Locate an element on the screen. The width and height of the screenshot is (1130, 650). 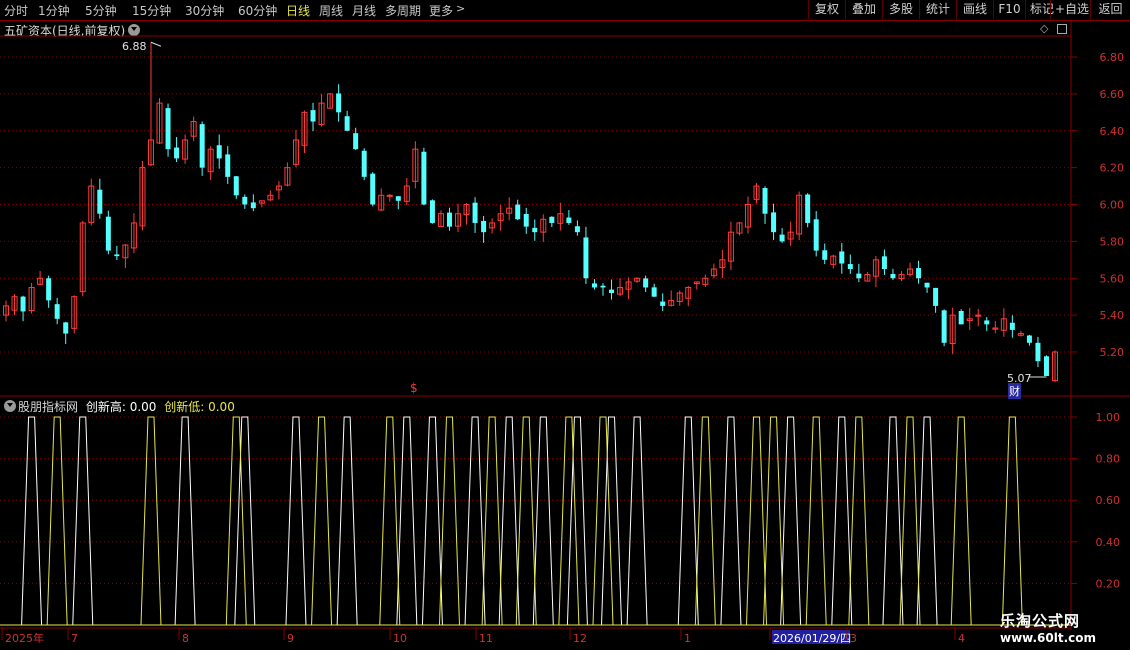
candle-body-up is located at coordinates (978, 315).